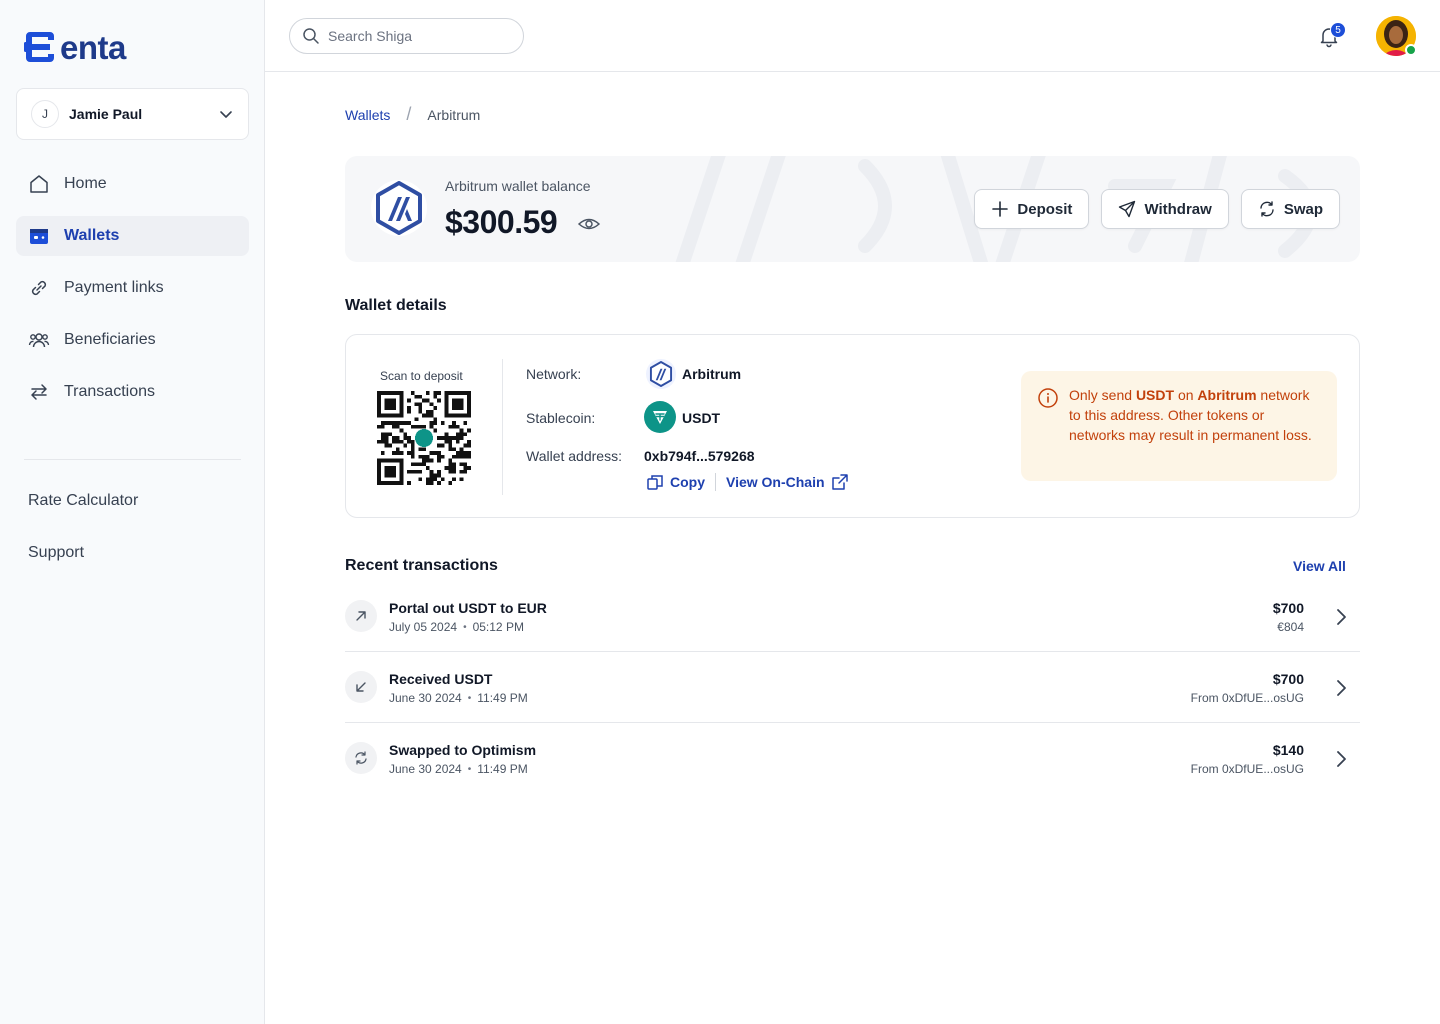 The image size is (1440, 1024). I want to click on view-onchain-label: View On-Chain, so click(775, 482).